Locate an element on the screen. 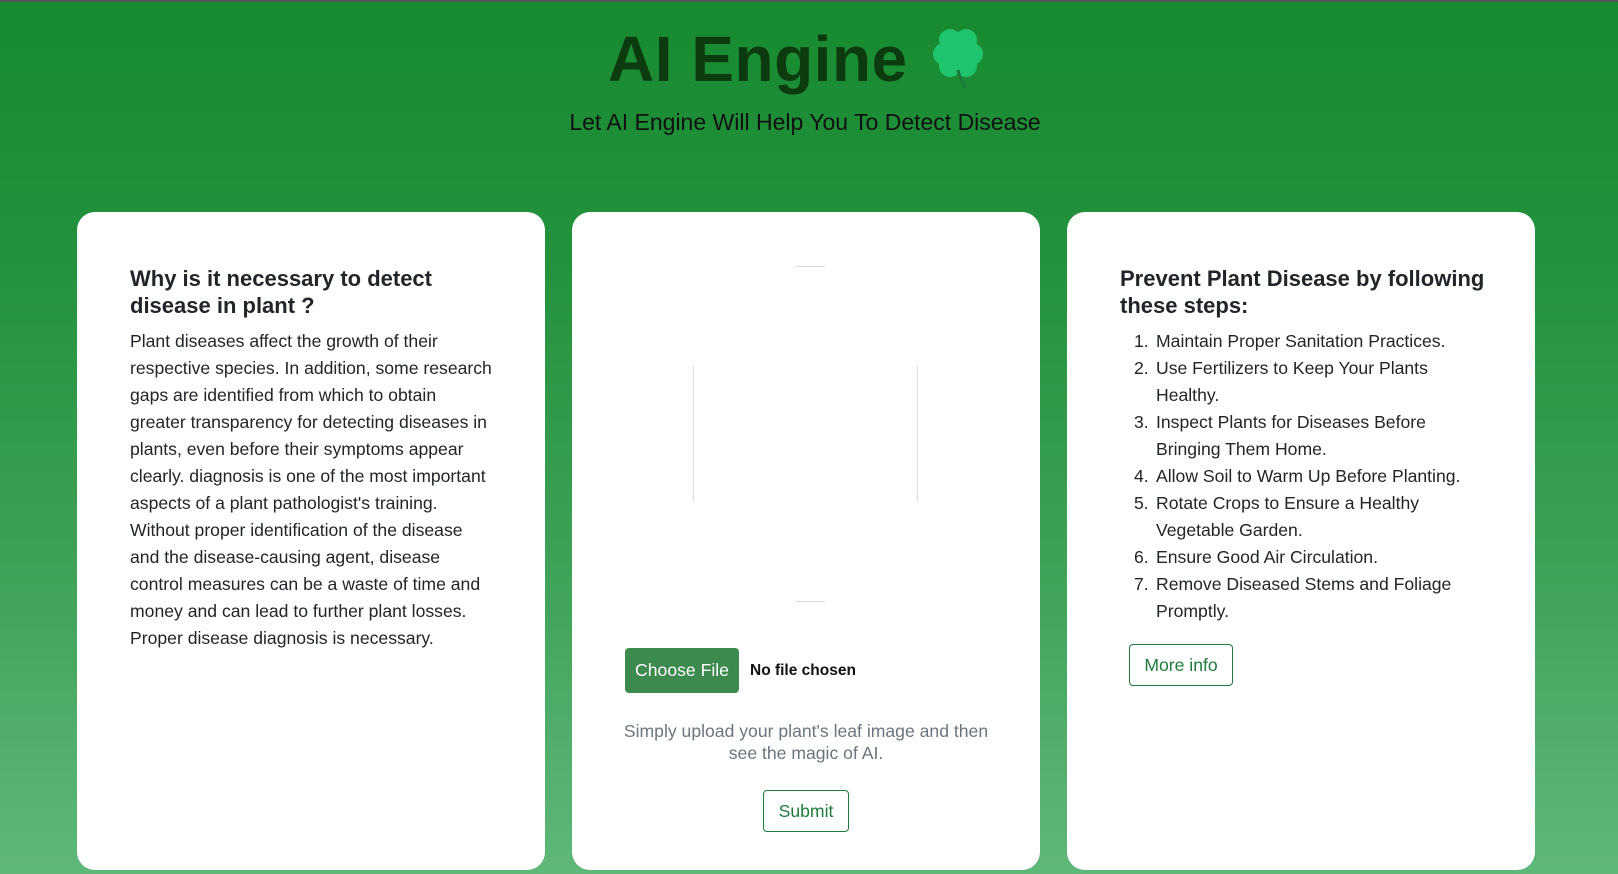 This screenshot has height=874, width=1618. submit-button: Submit is located at coordinates (806, 811).